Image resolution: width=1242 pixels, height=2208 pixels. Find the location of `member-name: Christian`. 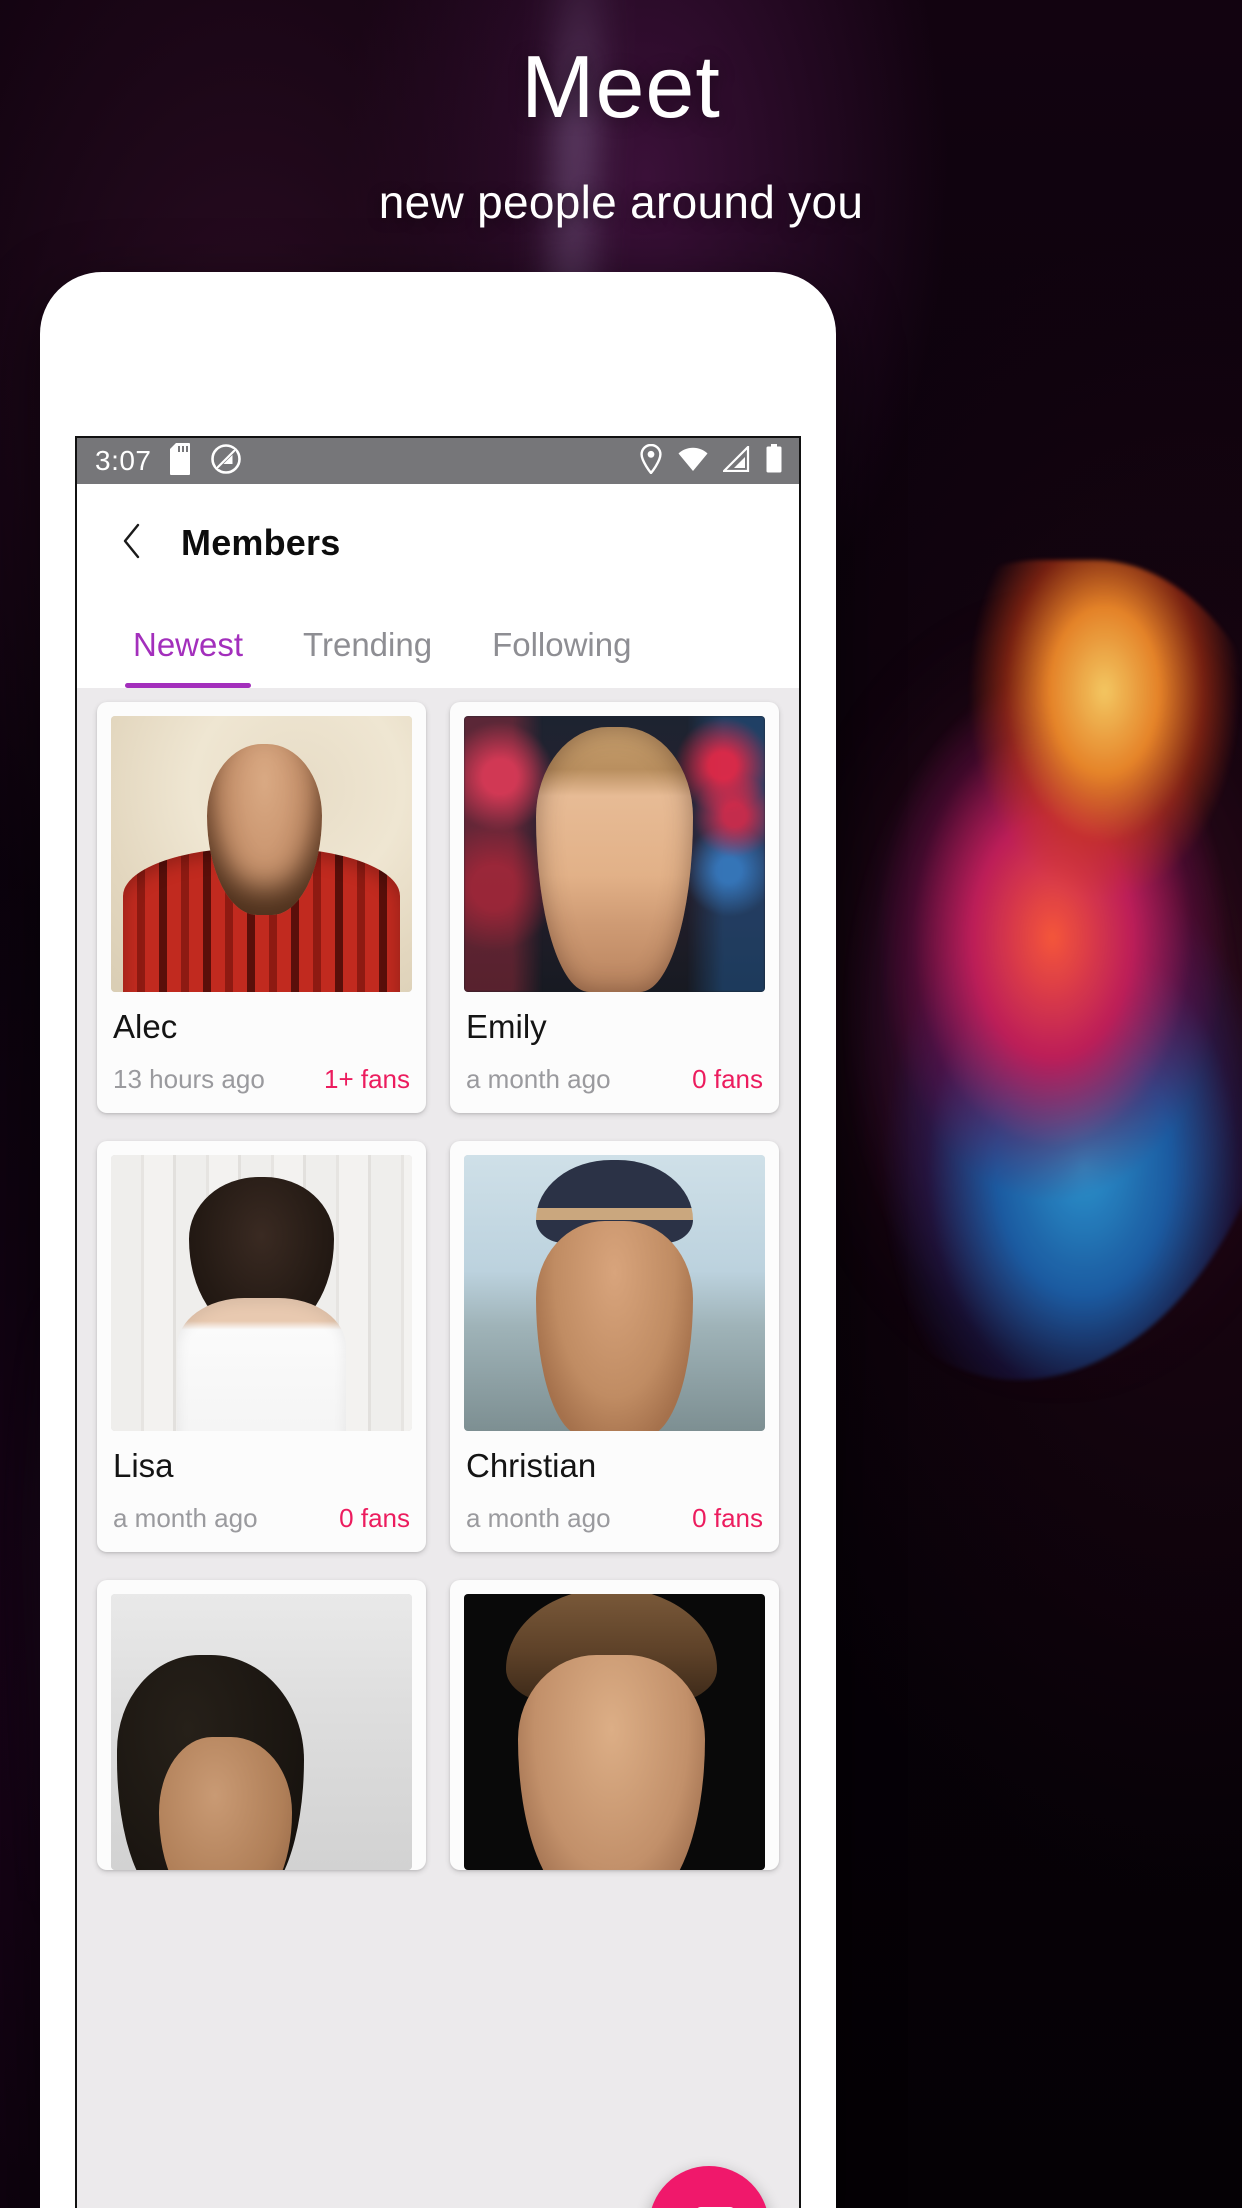

member-name: Christian is located at coordinates (531, 1465).